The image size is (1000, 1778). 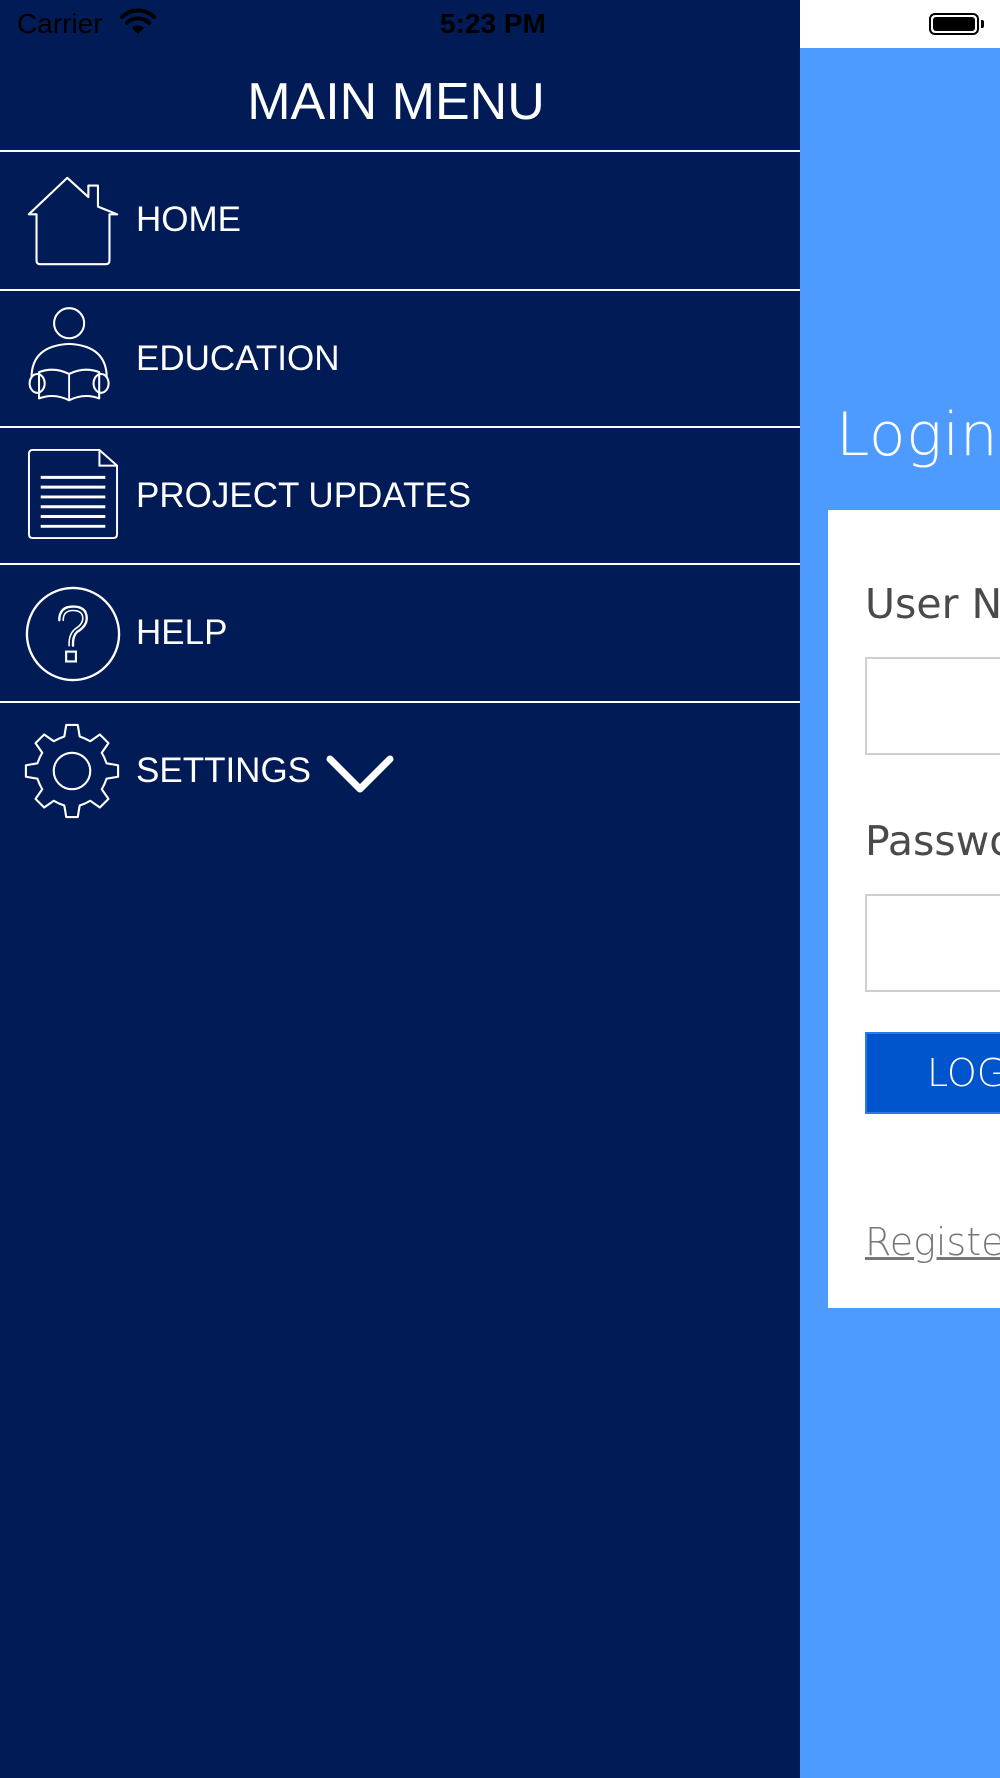 I want to click on login-card: User Na Passwo LOG Register, so click(x=914, y=909).